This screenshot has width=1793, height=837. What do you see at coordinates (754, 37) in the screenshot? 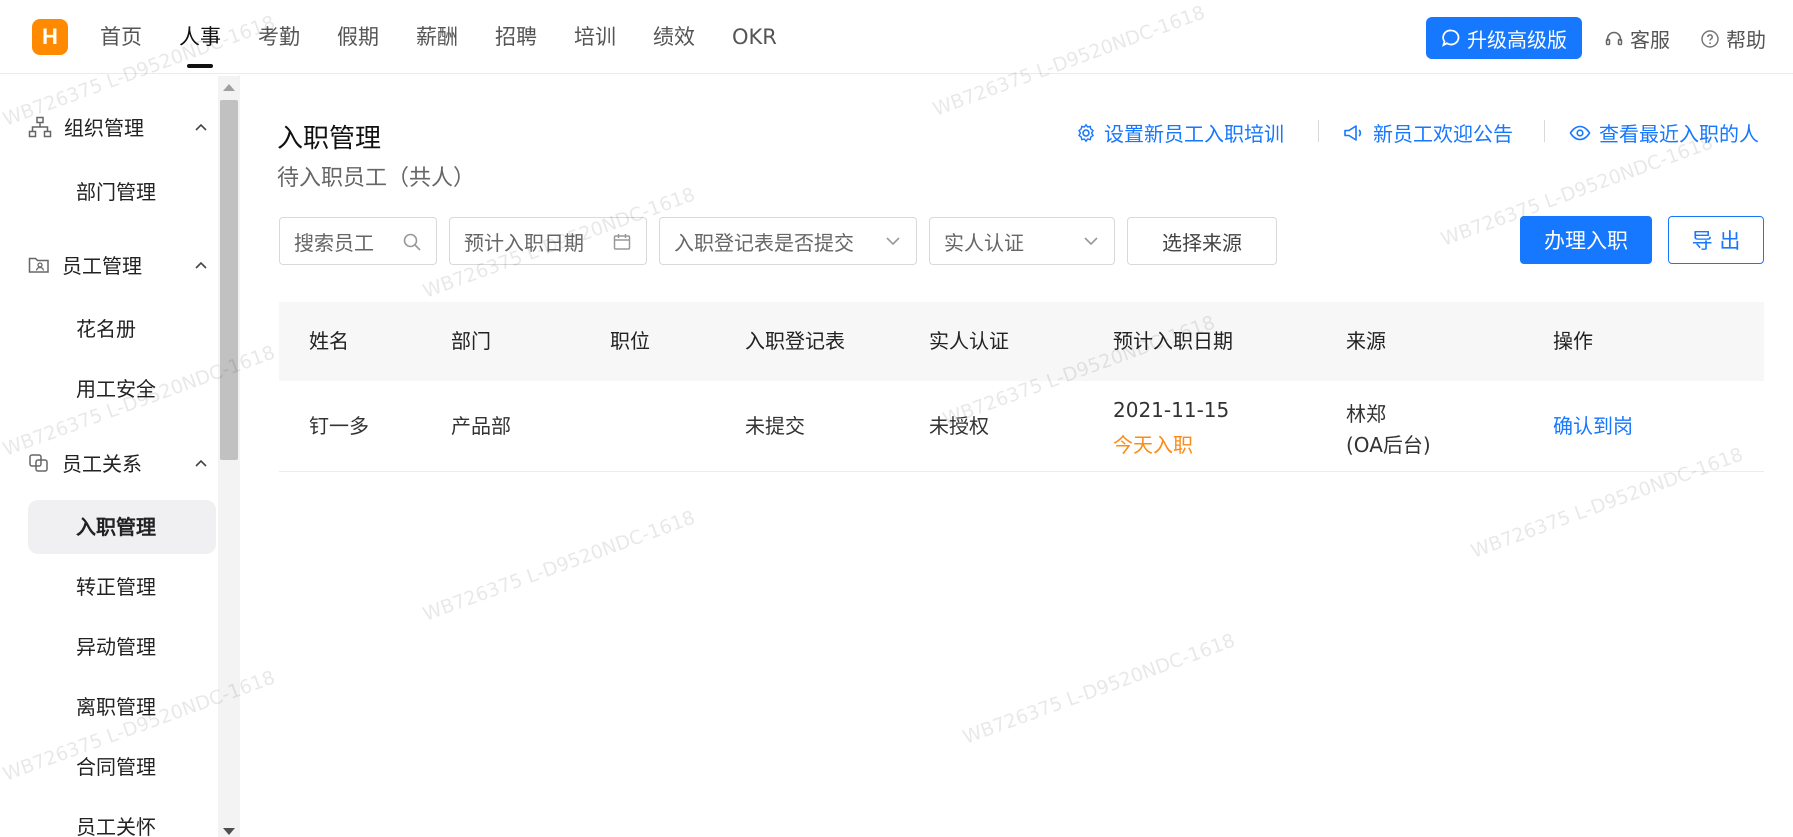
I see `nav-item-okr: OKR` at bounding box center [754, 37].